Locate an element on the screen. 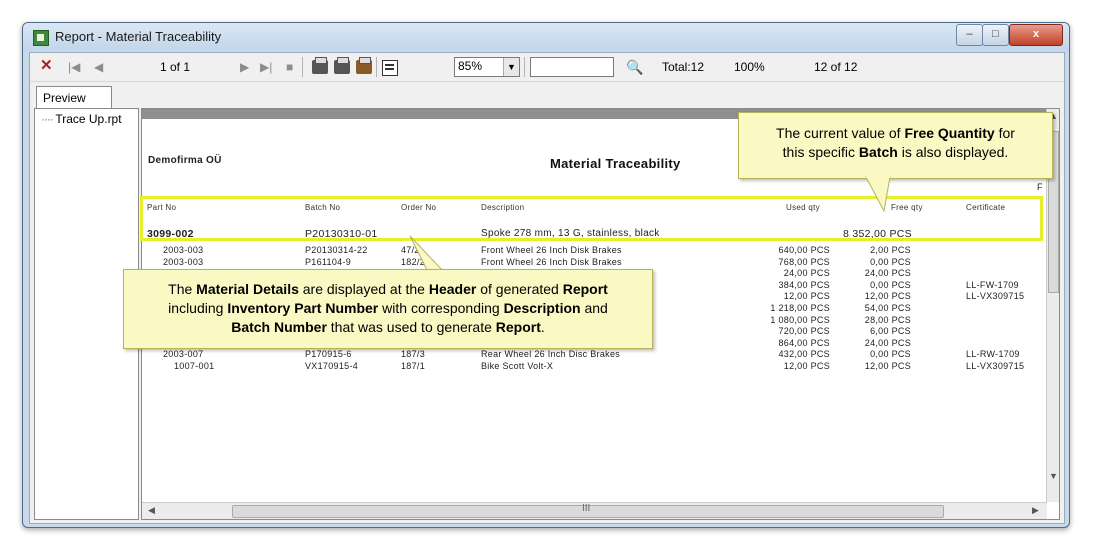 This screenshot has height=552, width=1093. scroll-left-icon: ◀ is located at coordinates (151, 510).